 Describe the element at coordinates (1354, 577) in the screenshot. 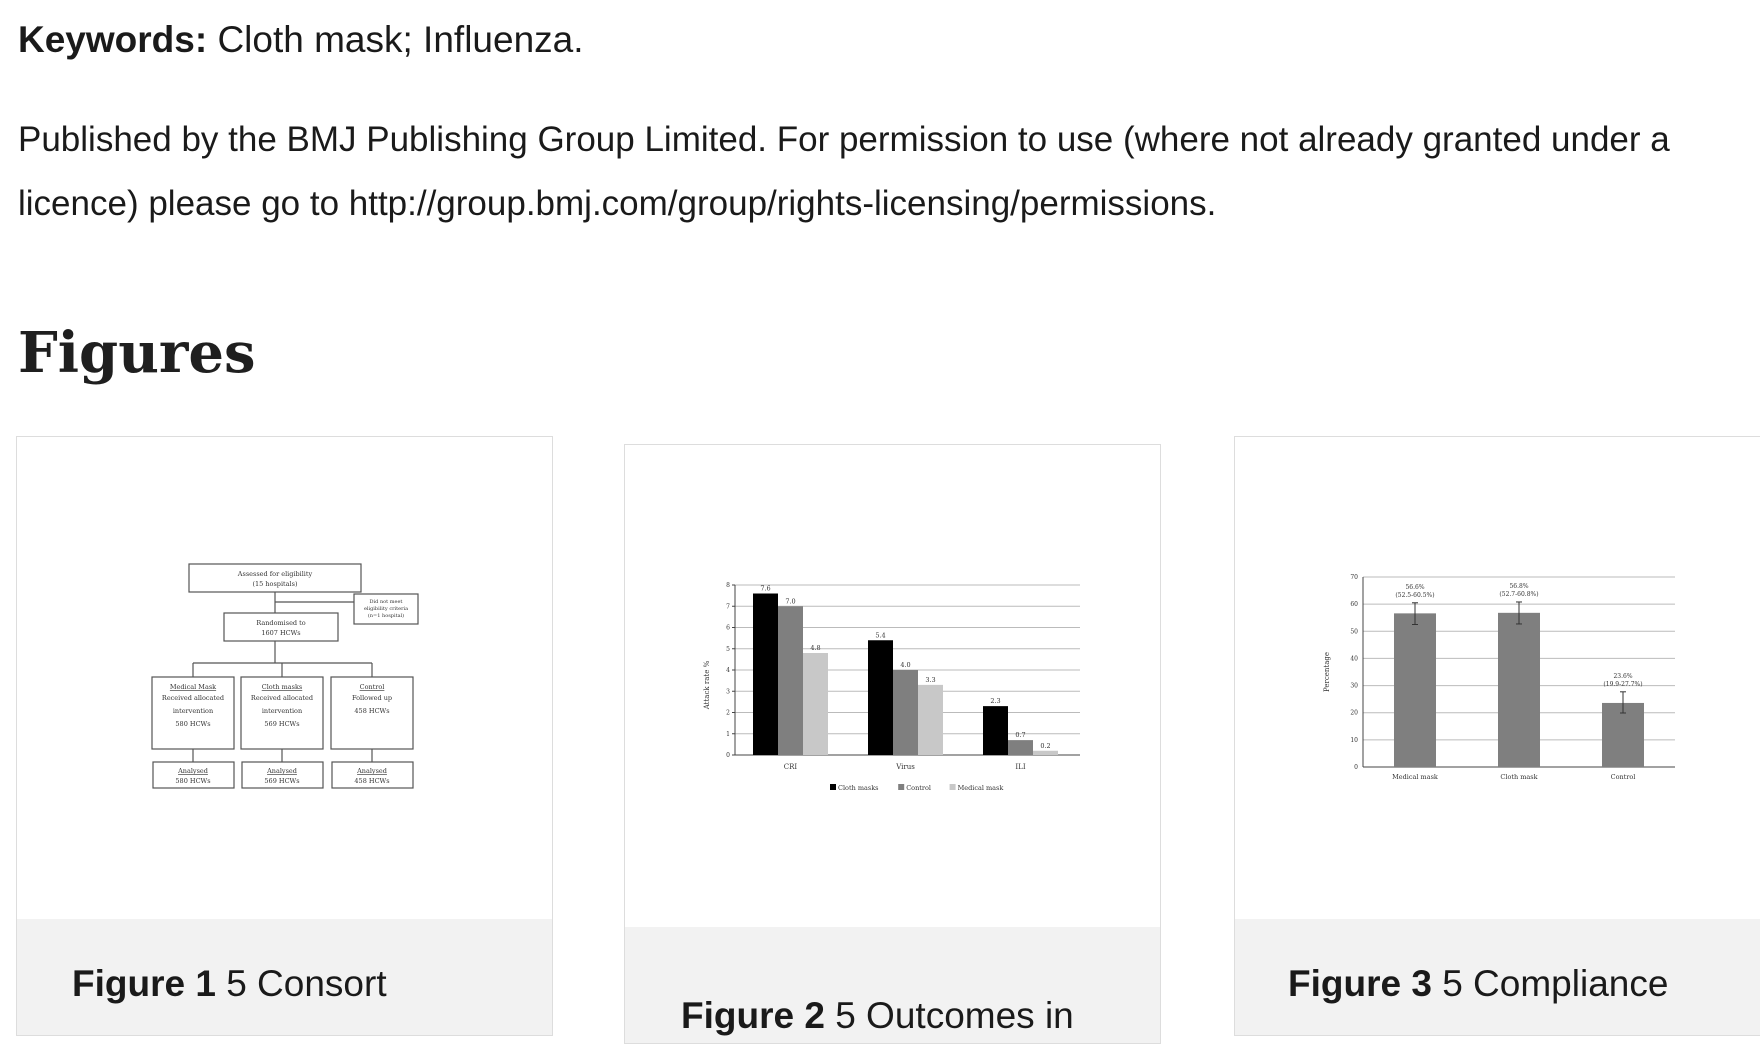

I see `fig3-y-tick-label: 70` at that location.